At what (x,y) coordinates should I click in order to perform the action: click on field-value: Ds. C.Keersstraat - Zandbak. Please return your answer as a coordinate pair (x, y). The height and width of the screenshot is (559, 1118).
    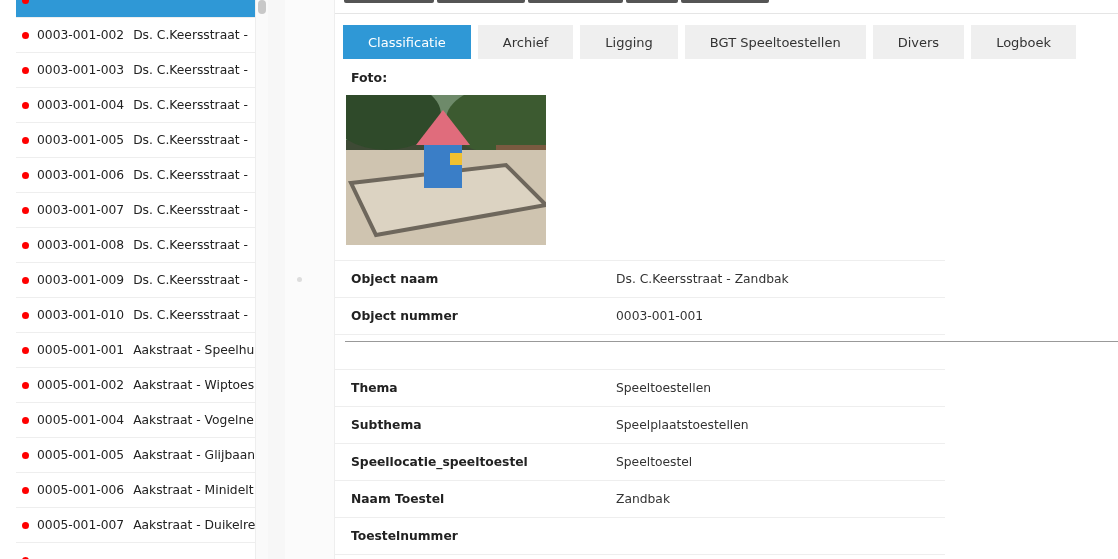
    Looking at the image, I should click on (702, 279).